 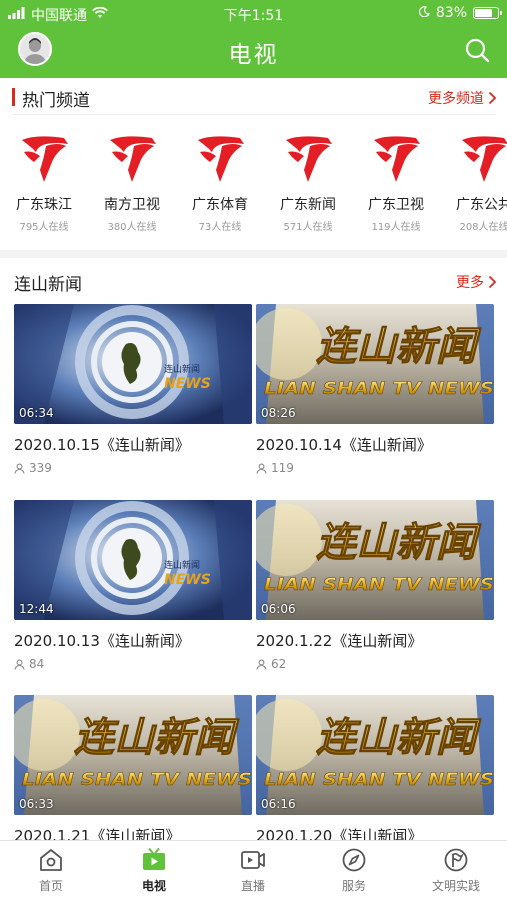 What do you see at coordinates (13, 97) in the screenshot?
I see `section-marker` at bounding box center [13, 97].